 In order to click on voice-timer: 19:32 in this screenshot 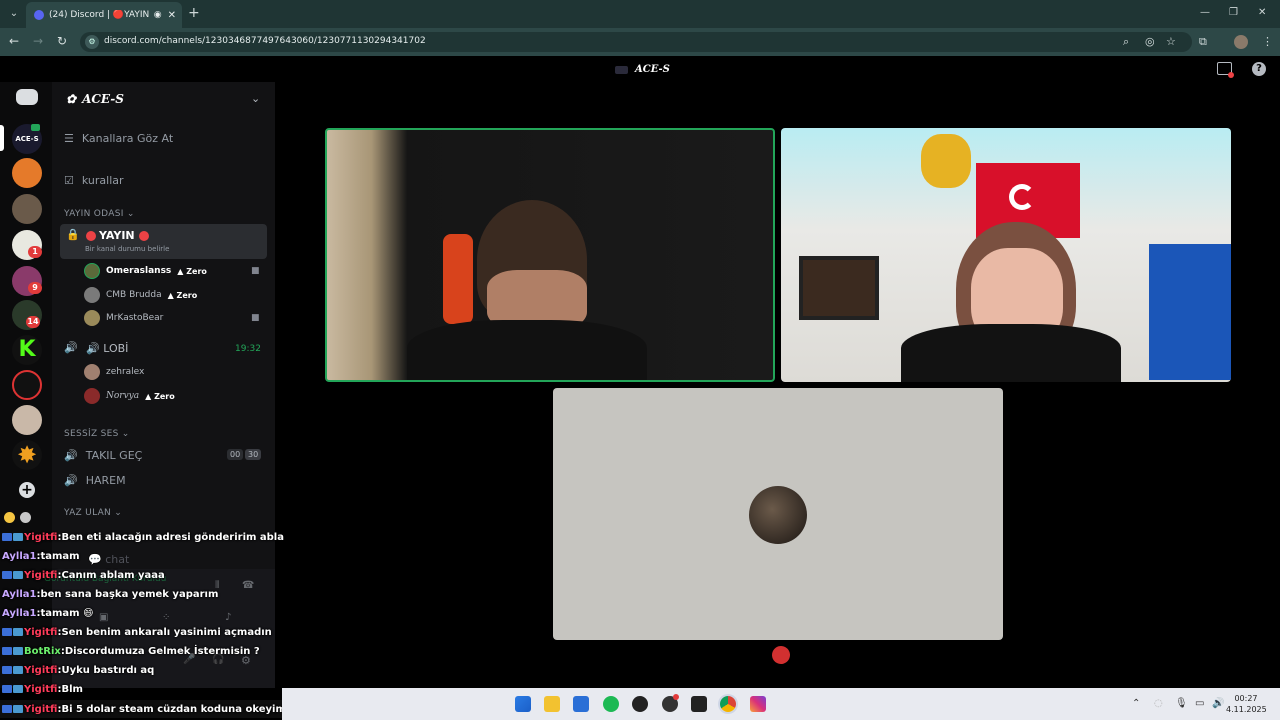, I will do `click(248, 349)`.